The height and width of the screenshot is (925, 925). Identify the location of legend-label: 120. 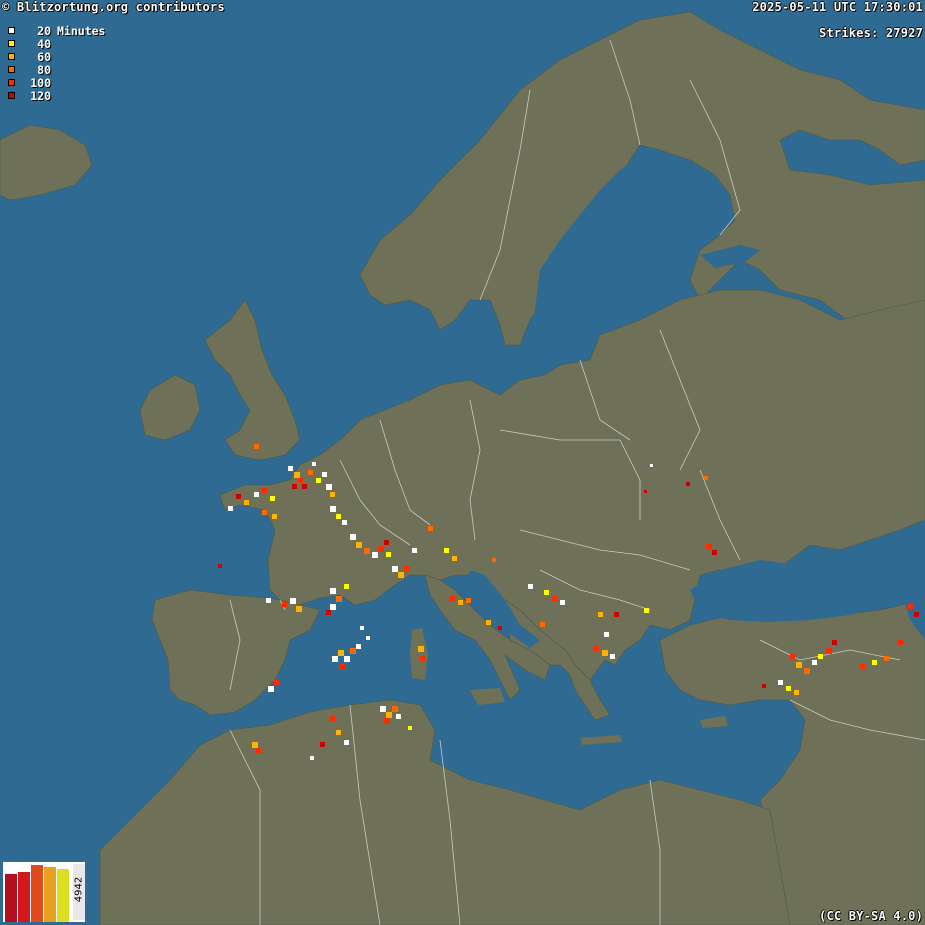
(40, 95).